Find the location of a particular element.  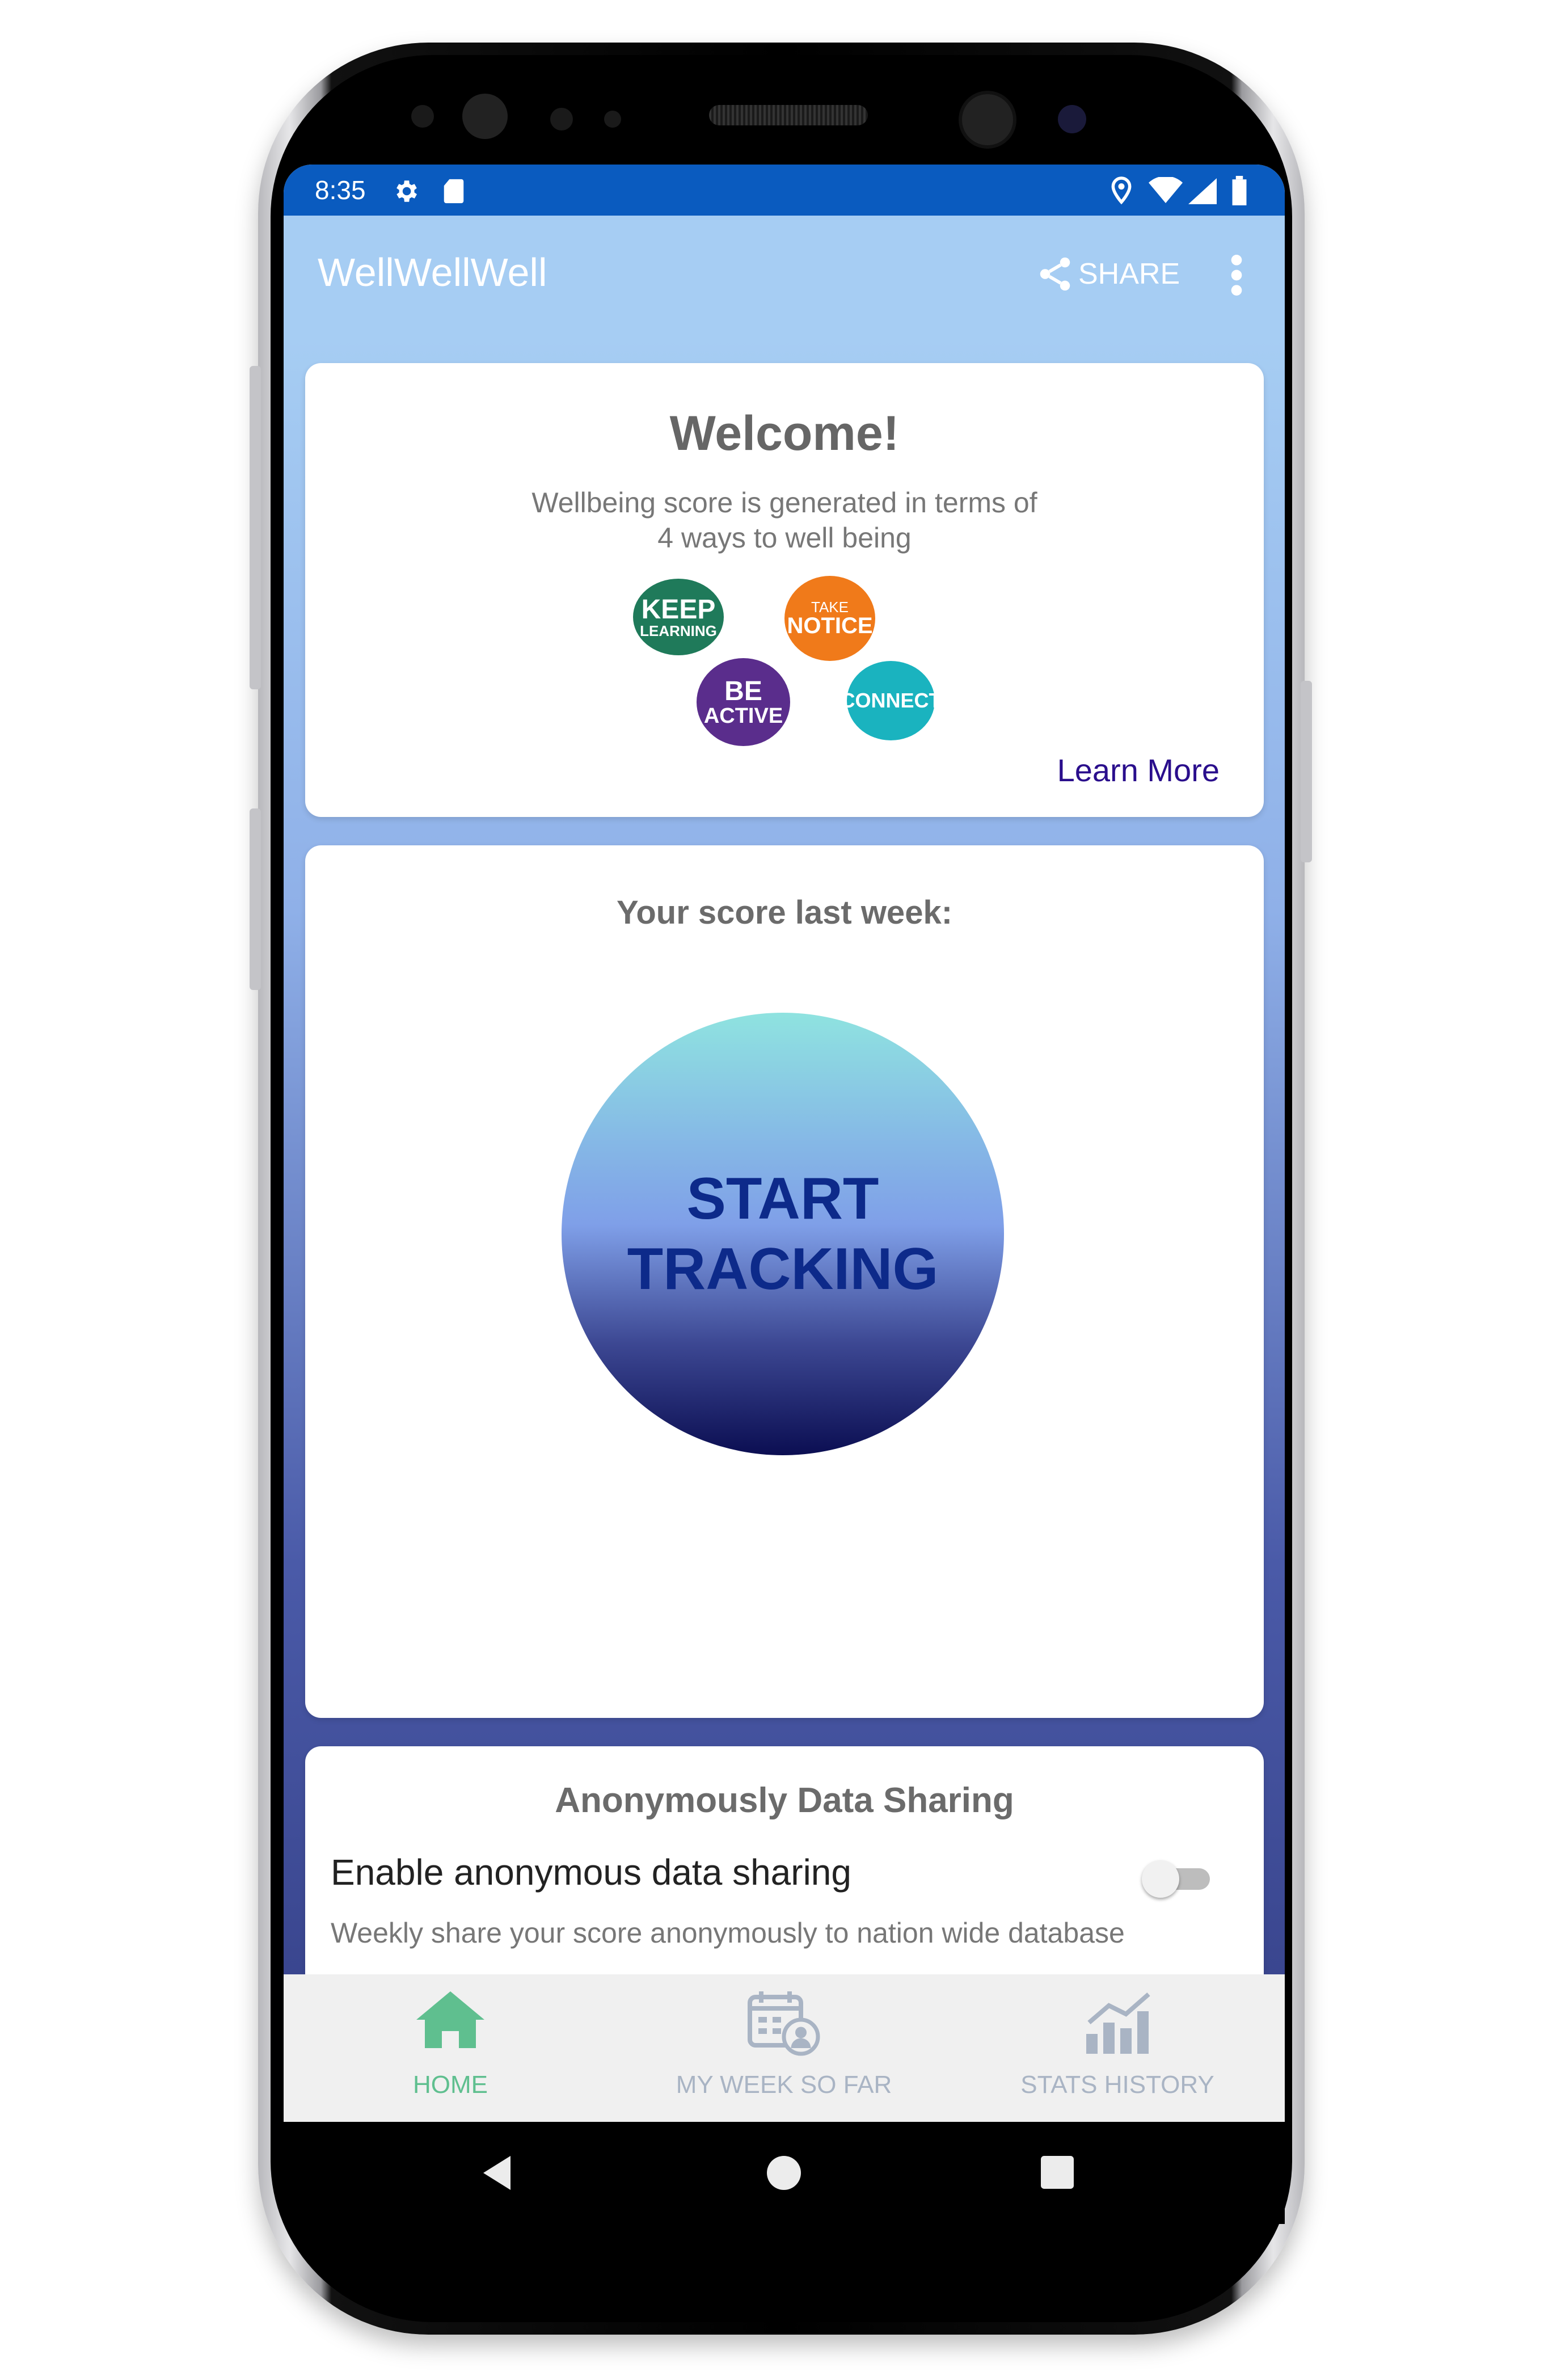

share-label: SHARE is located at coordinates (1129, 274).